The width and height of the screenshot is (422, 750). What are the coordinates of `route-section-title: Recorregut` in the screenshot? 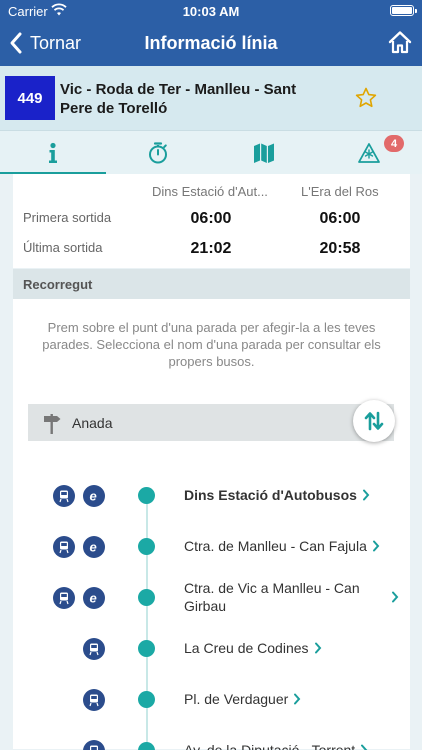 It's located at (211, 284).